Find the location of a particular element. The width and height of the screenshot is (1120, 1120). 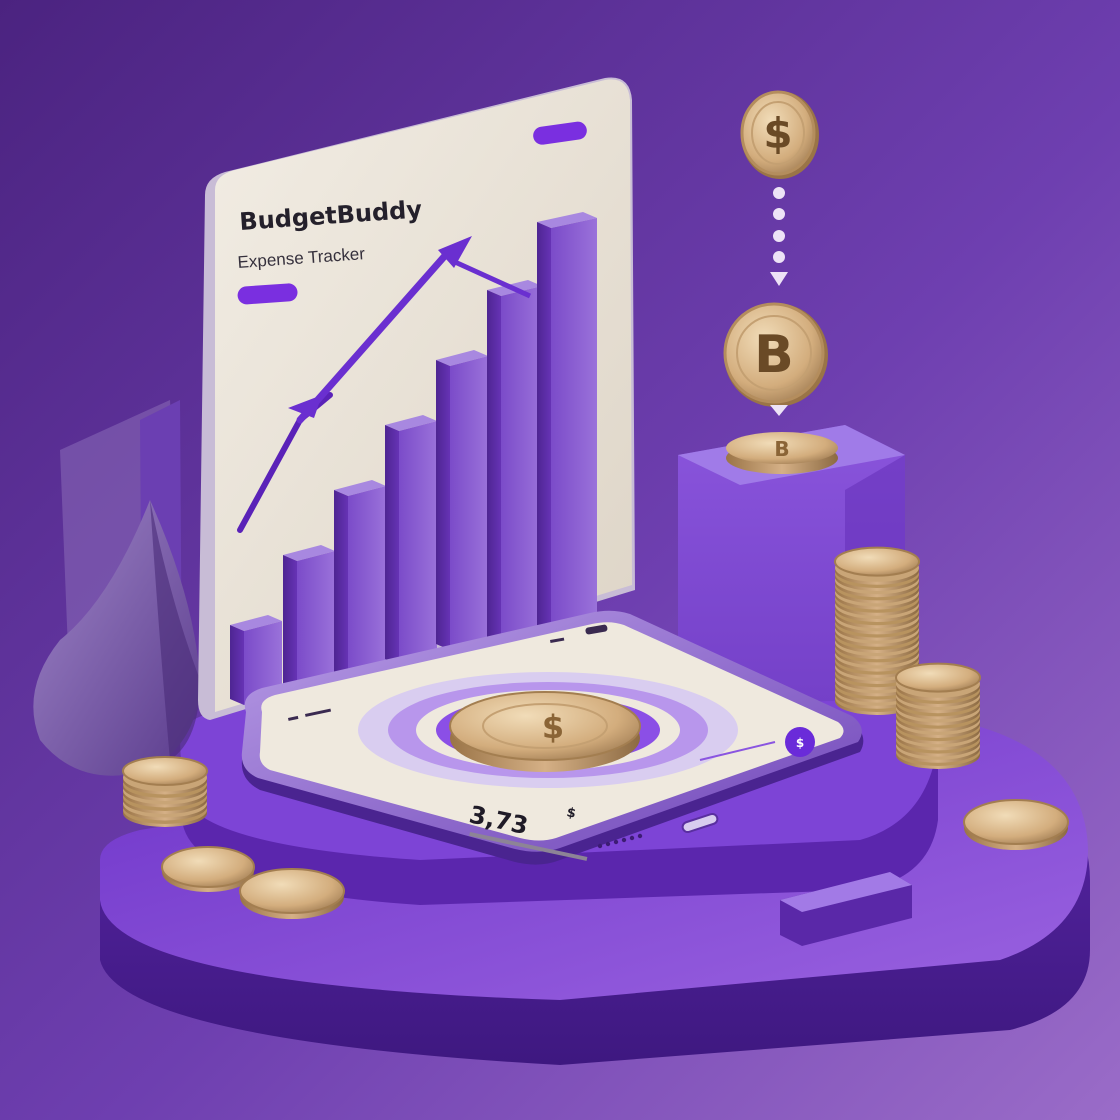

phone-coin: $ is located at coordinates (545, 731).